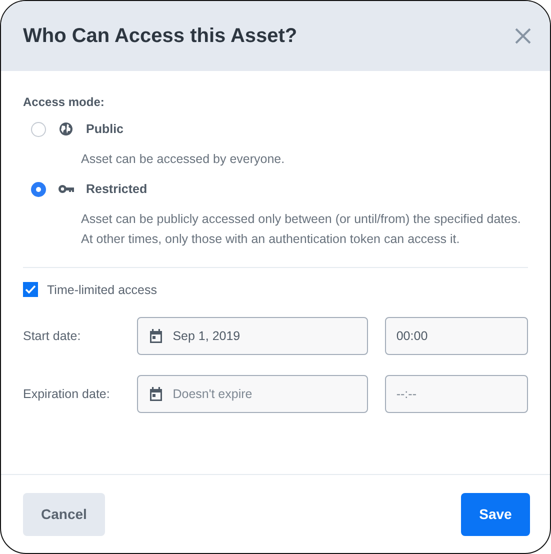 The width and height of the screenshot is (551, 554). I want to click on date-label: Start date:, so click(52, 336).